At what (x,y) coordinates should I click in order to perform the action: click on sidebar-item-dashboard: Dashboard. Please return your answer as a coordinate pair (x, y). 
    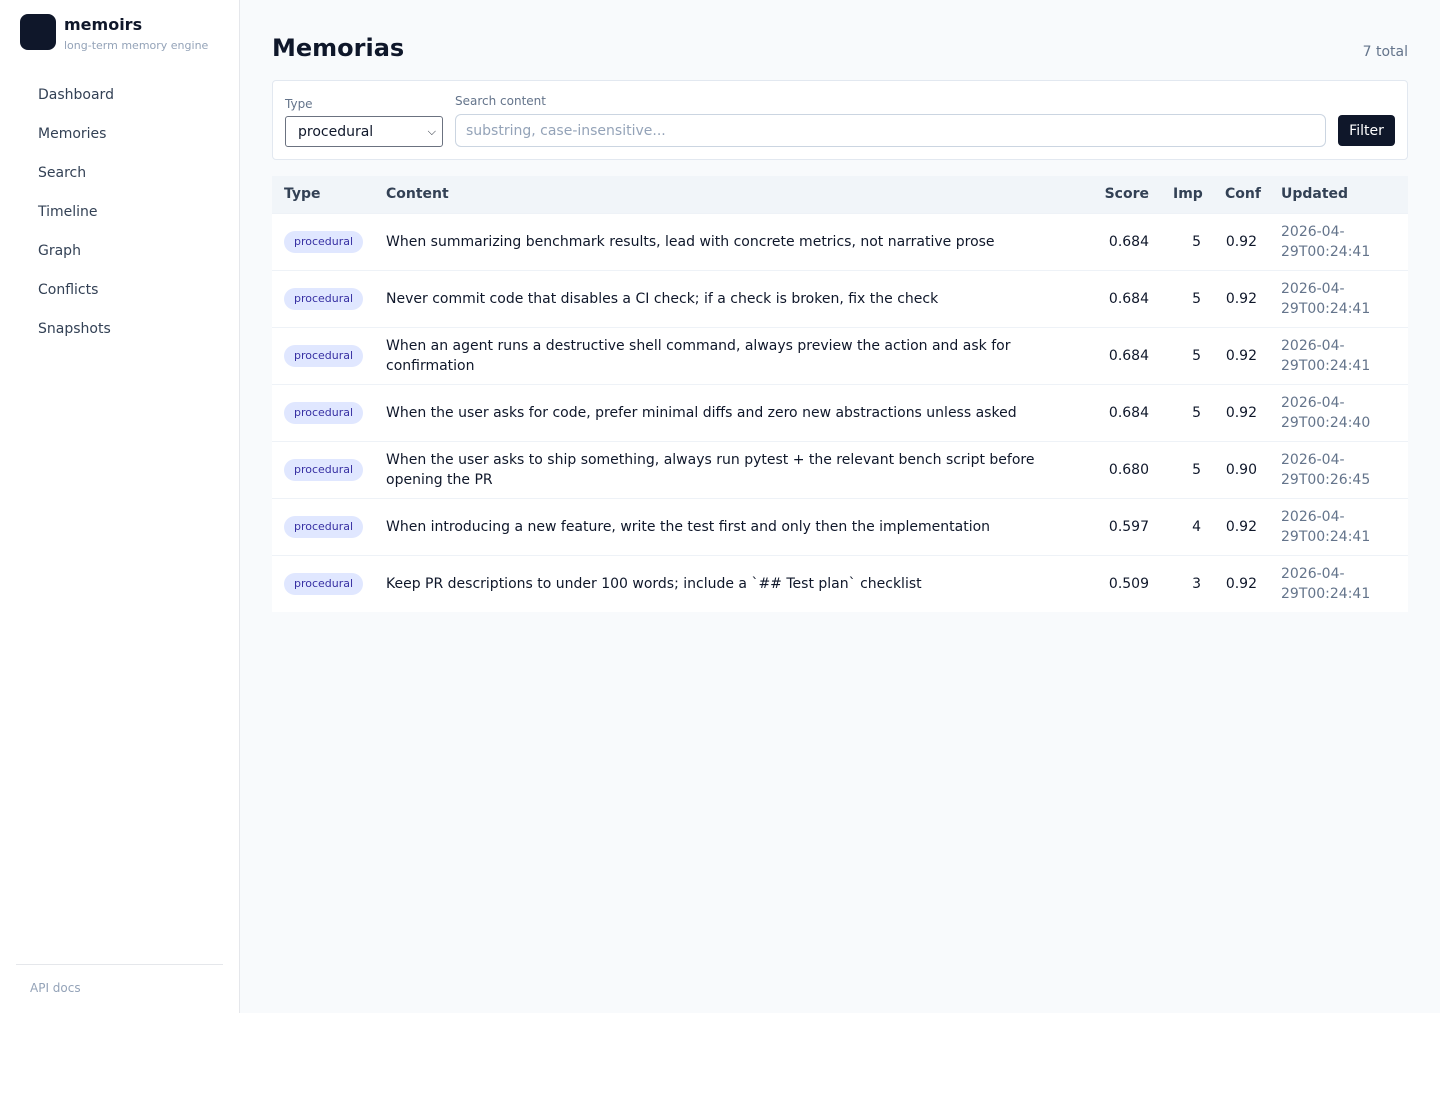
    Looking at the image, I should click on (119, 95).